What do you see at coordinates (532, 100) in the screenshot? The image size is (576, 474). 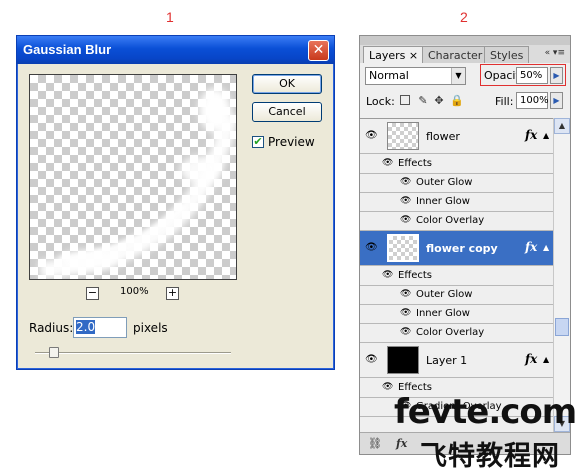 I see `fill-input: 100%` at bounding box center [532, 100].